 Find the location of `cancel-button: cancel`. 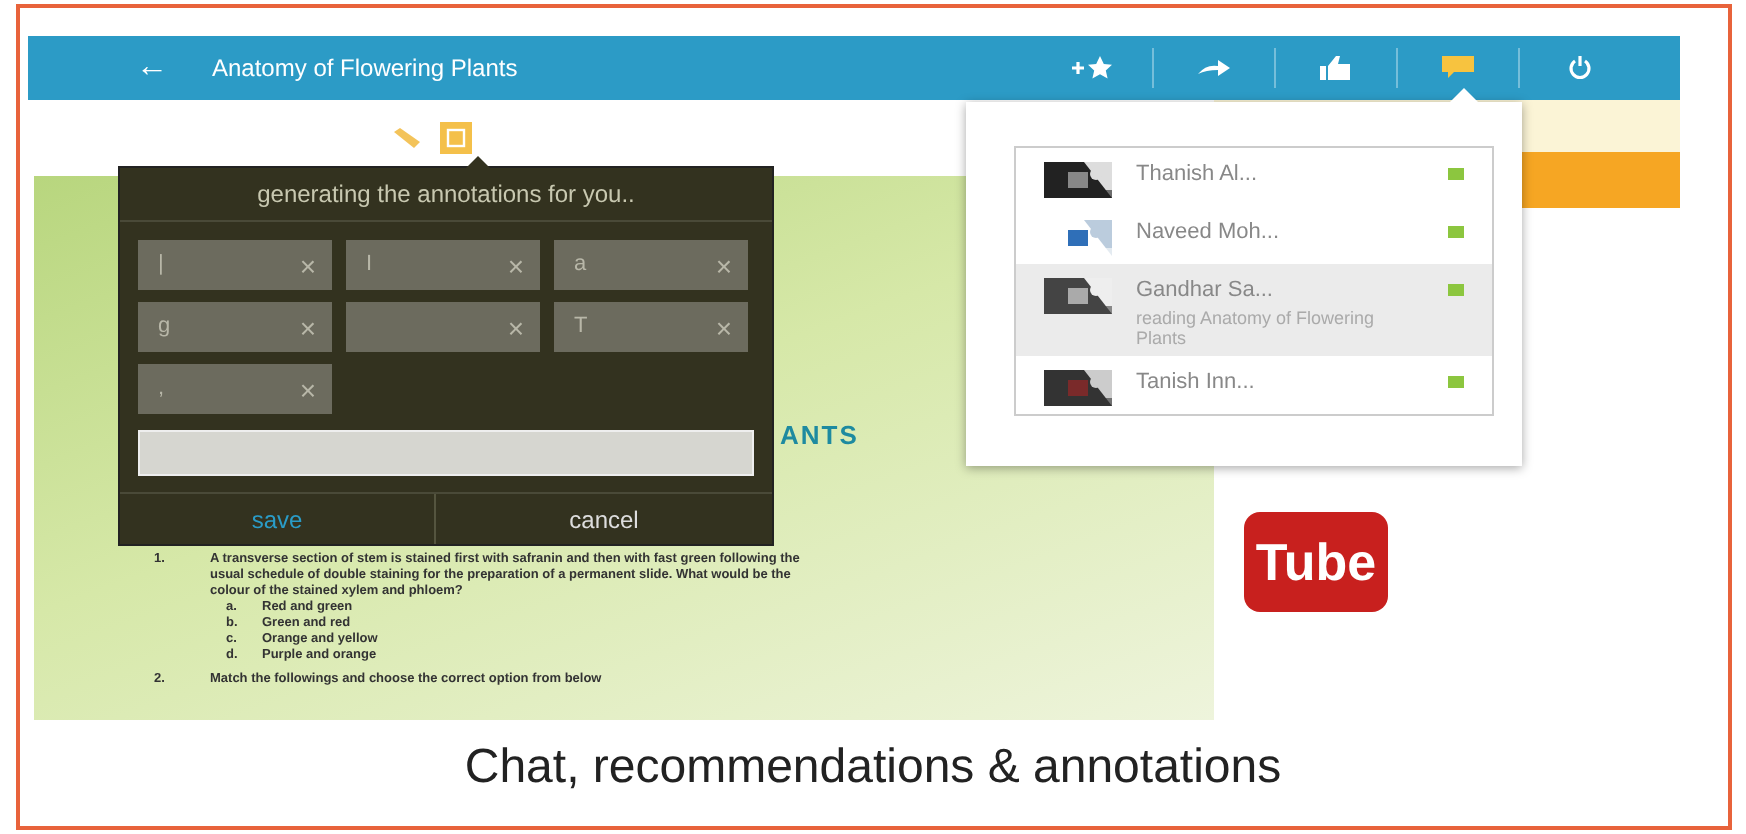

cancel-button: cancel is located at coordinates (604, 519).